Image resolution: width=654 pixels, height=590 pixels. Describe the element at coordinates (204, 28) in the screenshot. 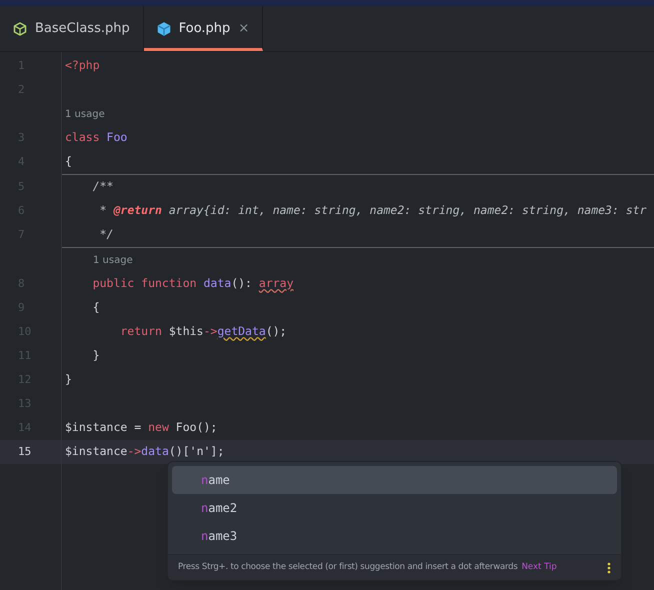

I see `file-tab: Foo.php ×` at that location.